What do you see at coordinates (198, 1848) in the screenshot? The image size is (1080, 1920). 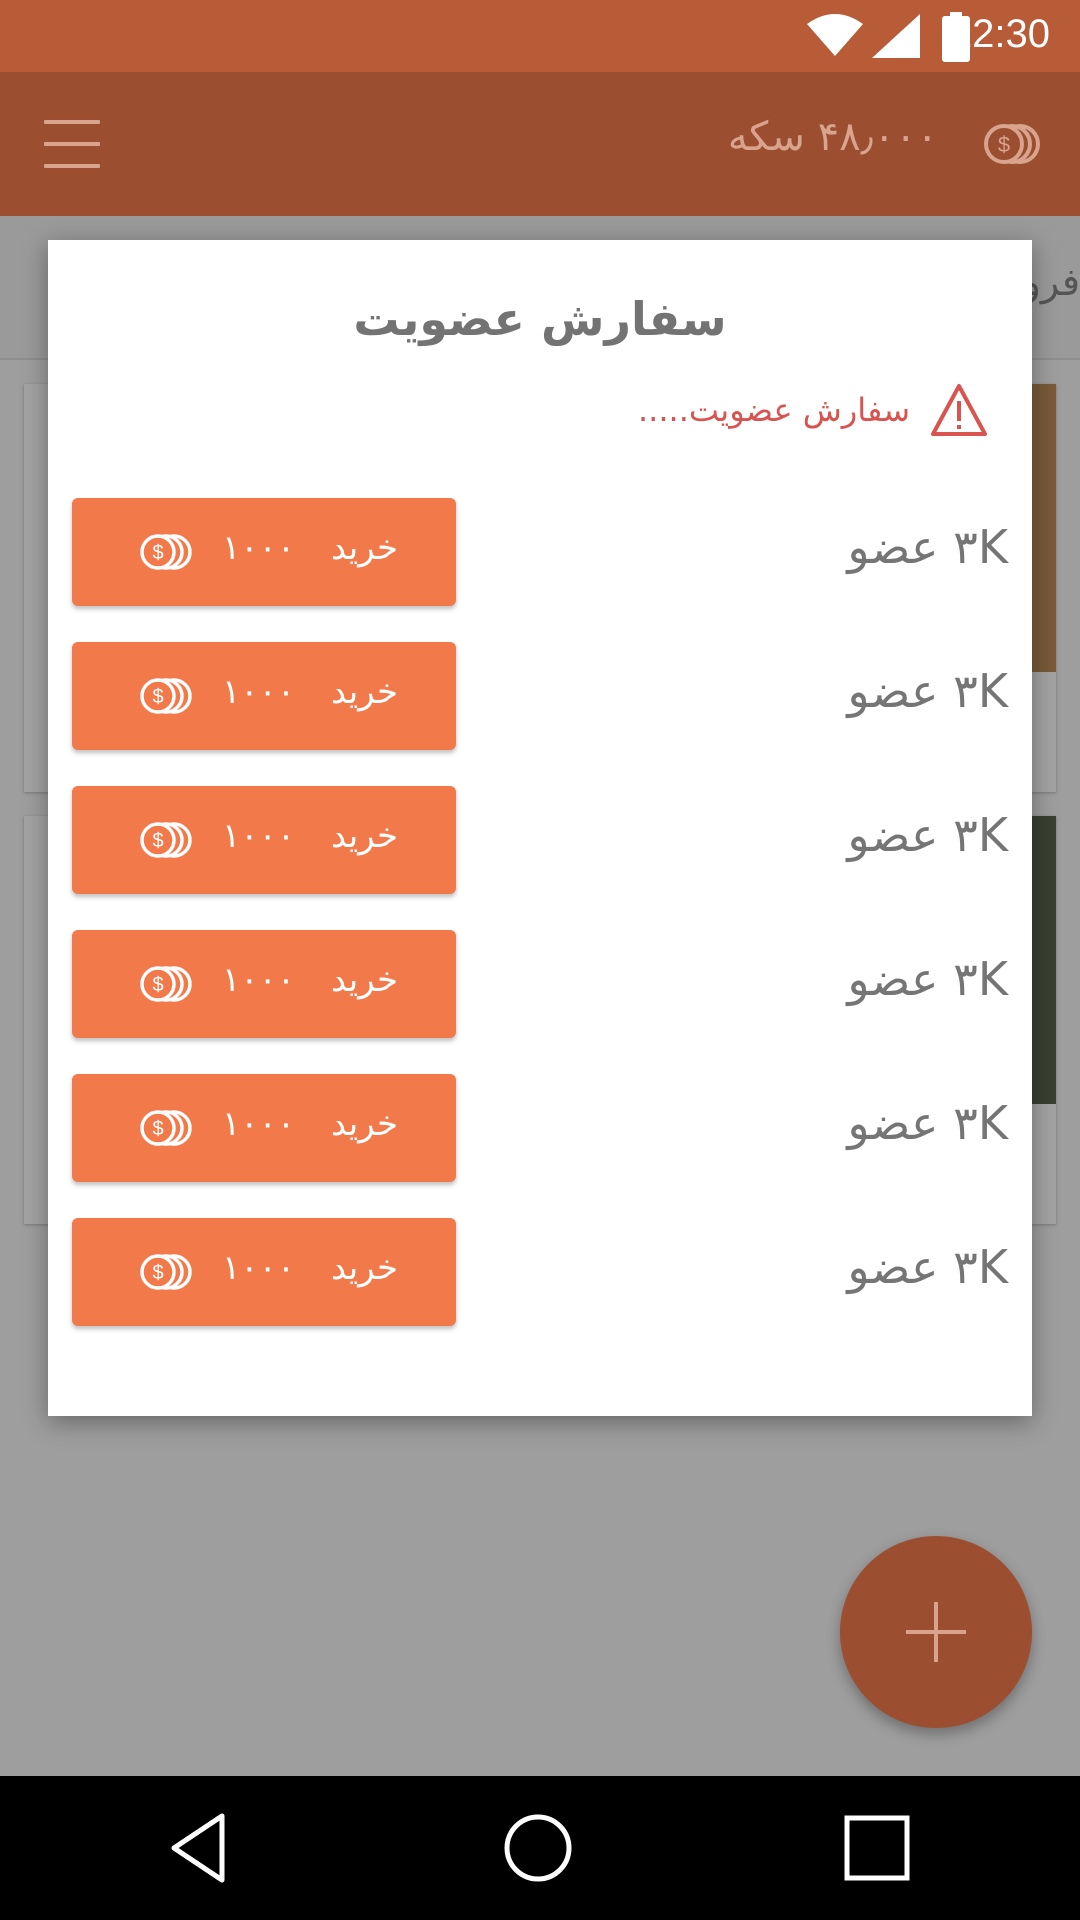 I see `back-icon` at bounding box center [198, 1848].